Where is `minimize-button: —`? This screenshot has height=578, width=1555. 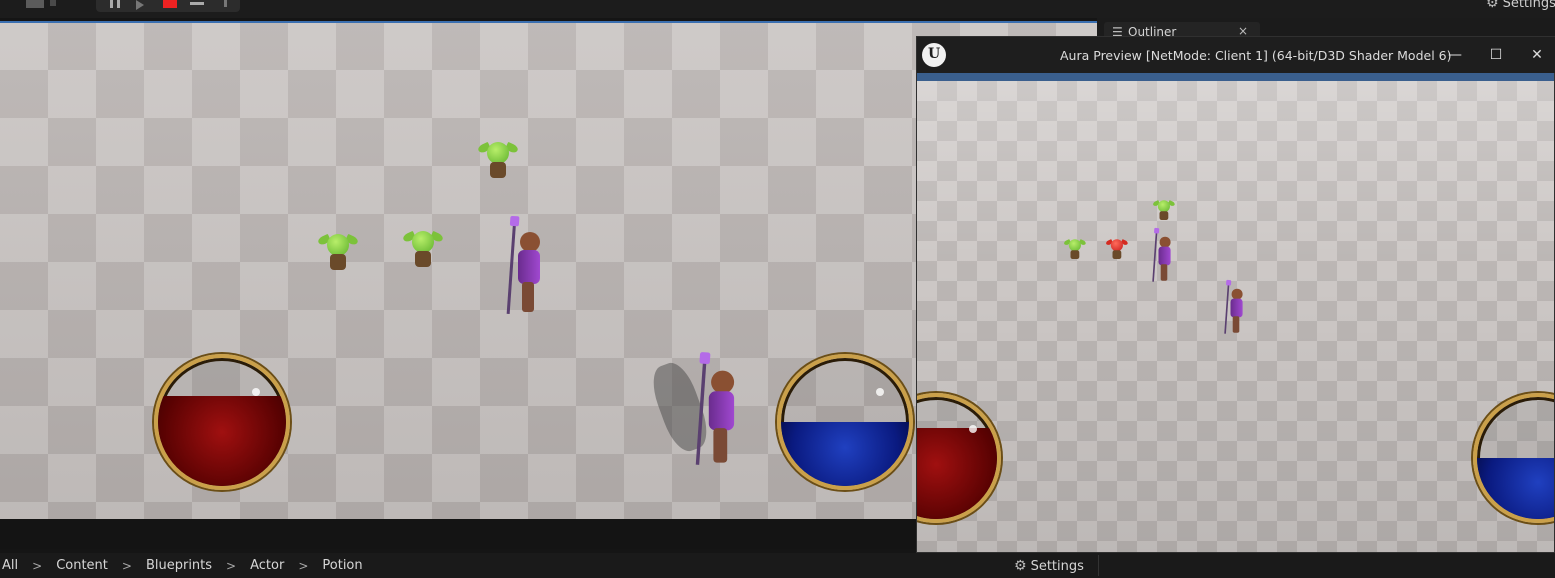 minimize-button: — is located at coordinates (1455, 55).